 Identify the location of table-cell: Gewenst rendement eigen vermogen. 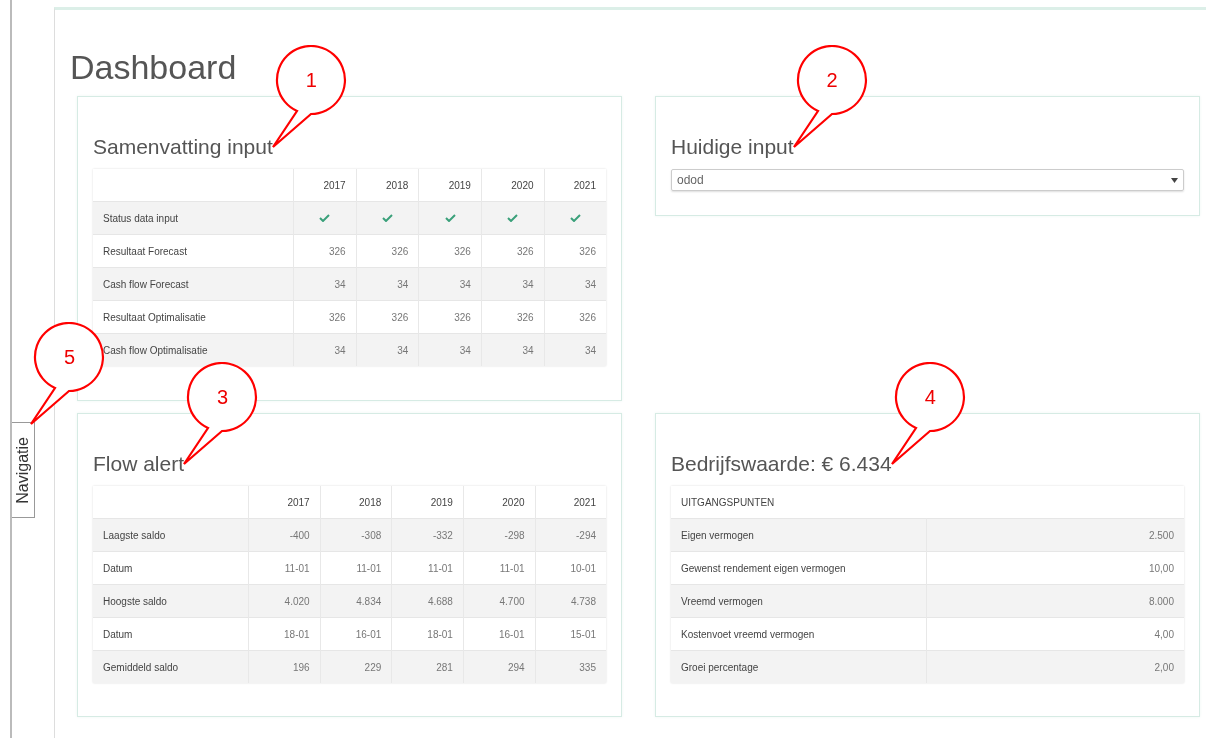
(799, 568).